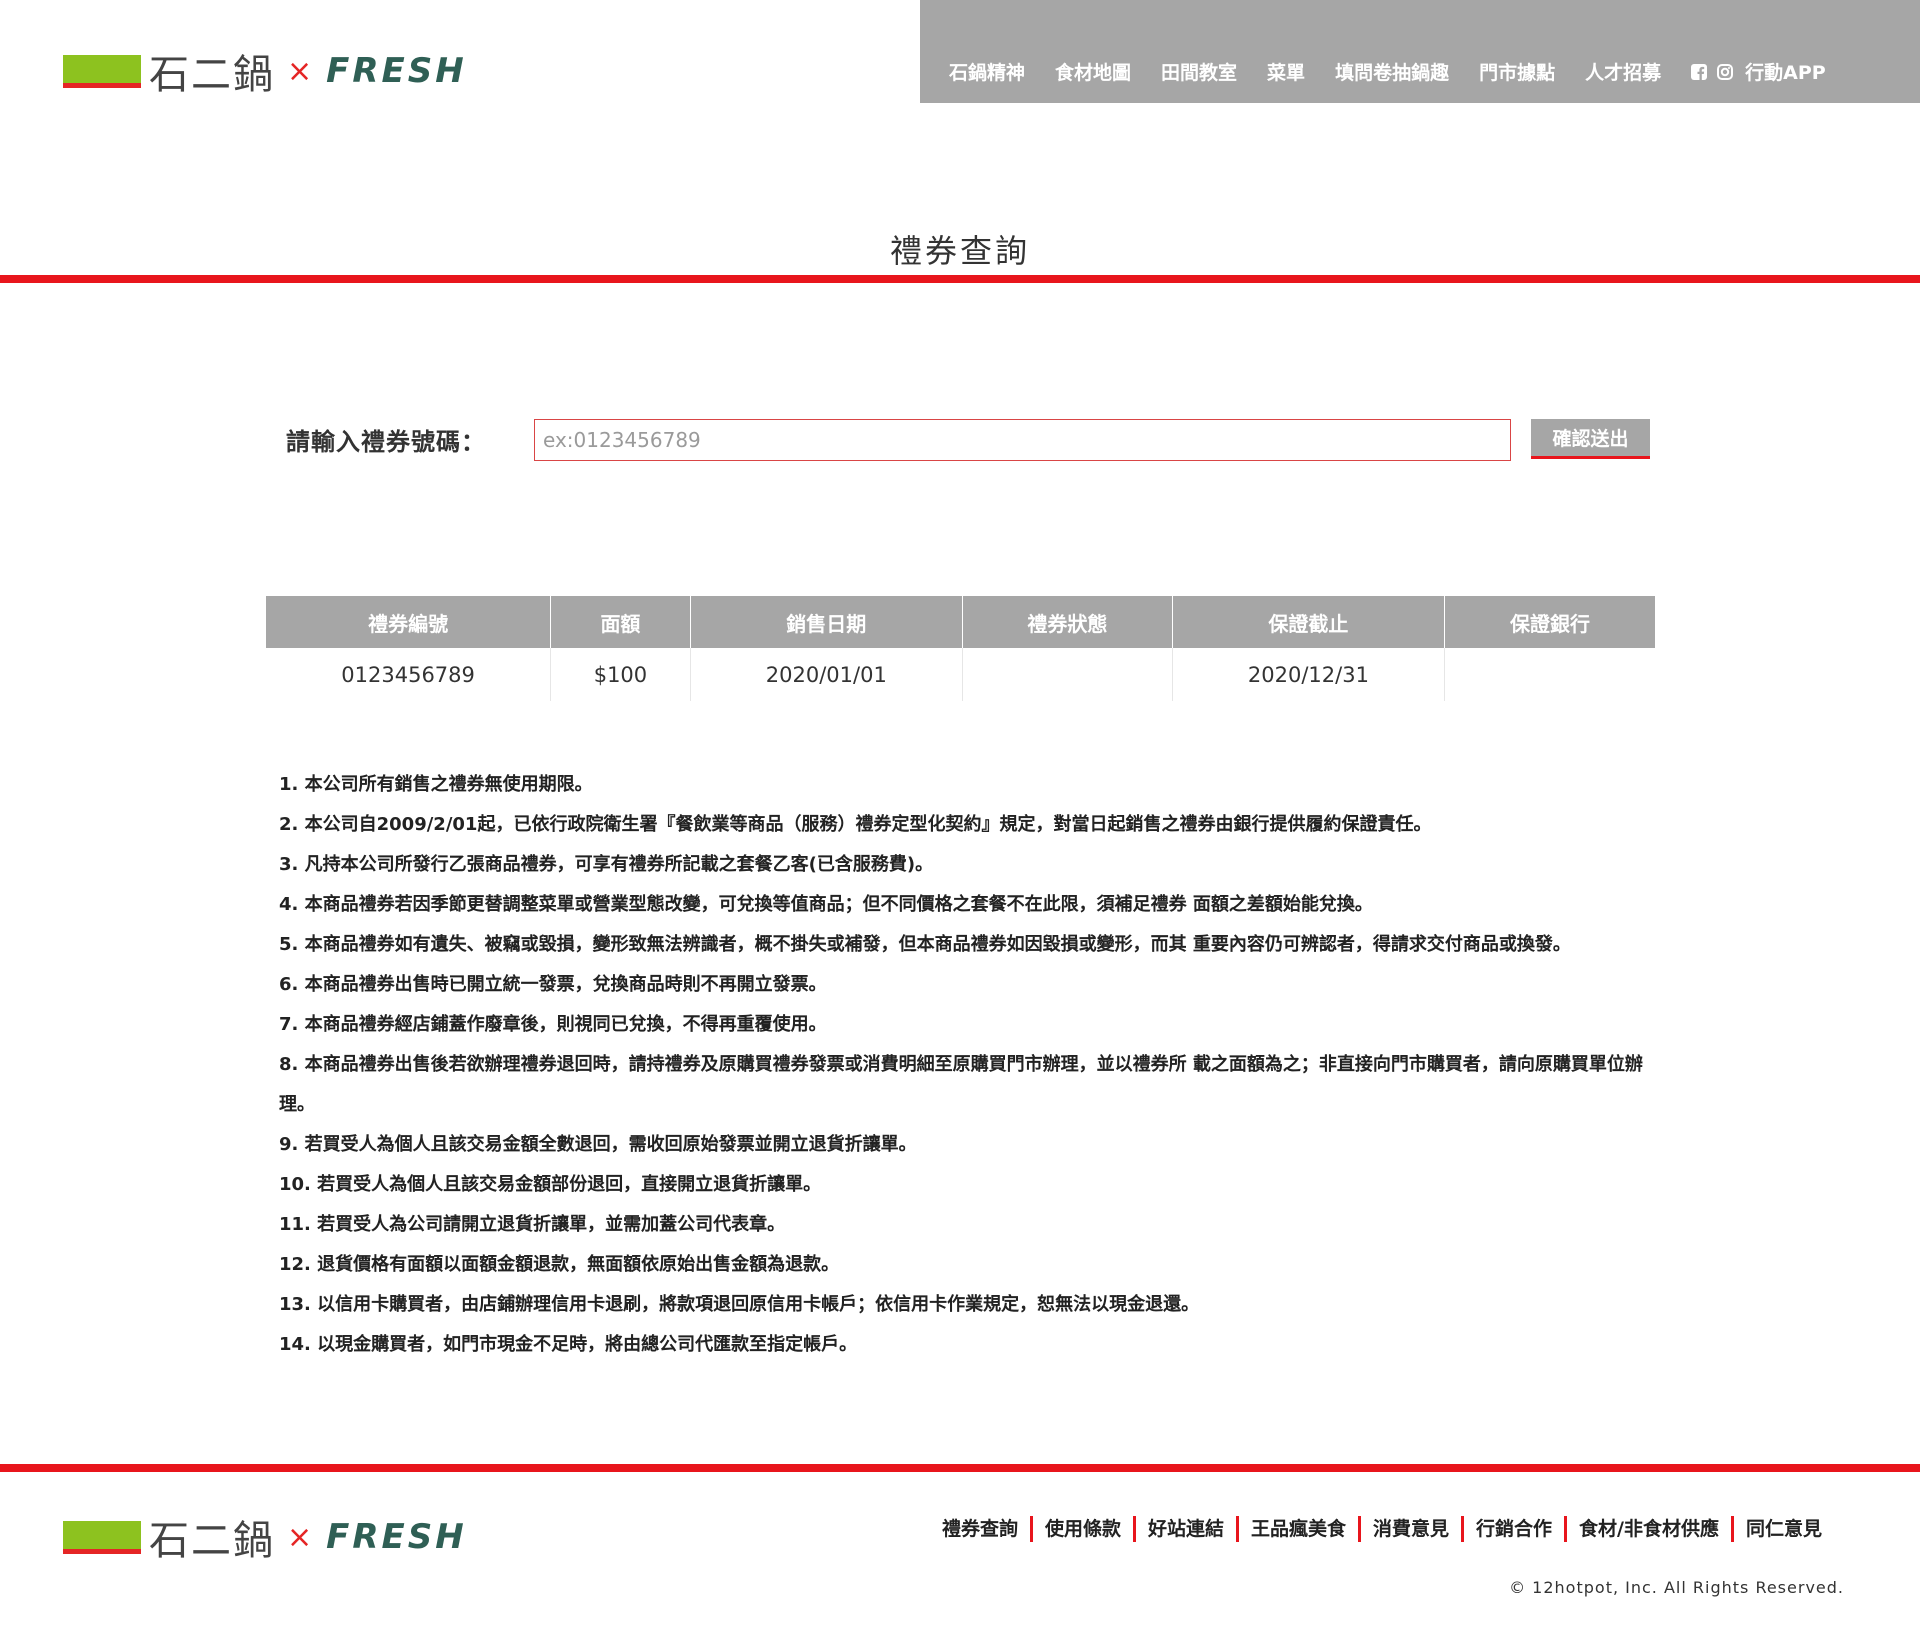  Describe the element at coordinates (826, 674) in the screenshot. I see `cell-sale-date: 2020/01/01` at that location.